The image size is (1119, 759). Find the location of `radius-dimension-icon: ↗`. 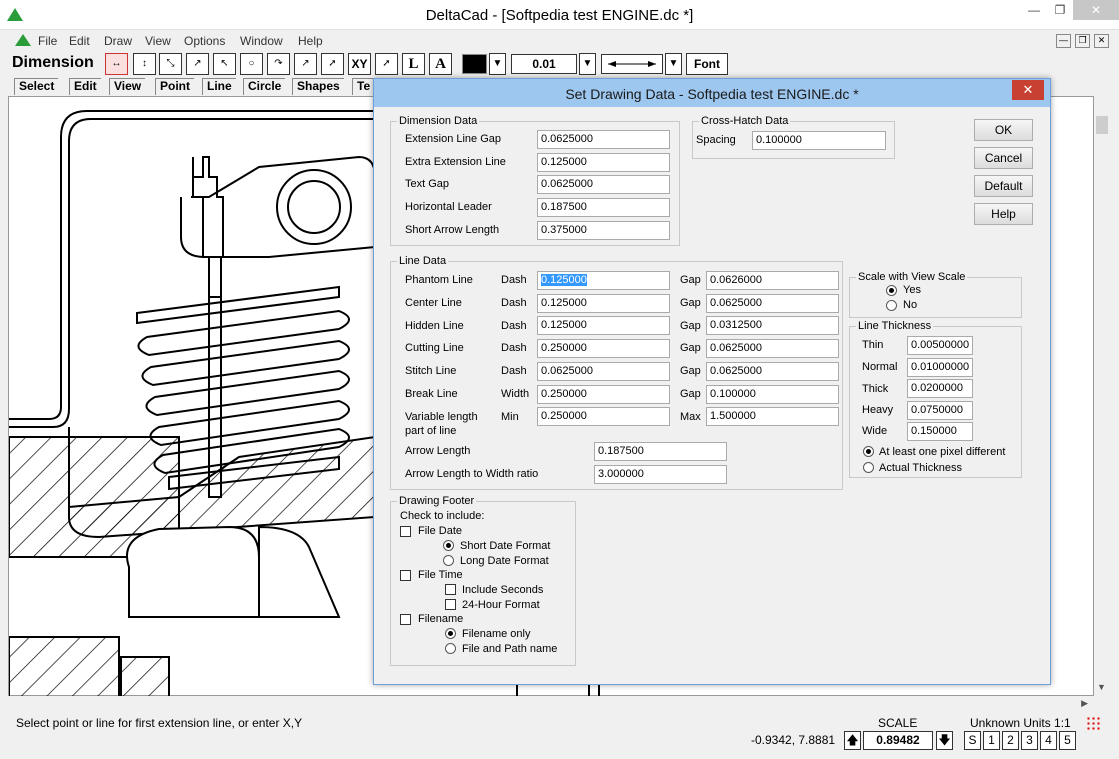

radius-dimension-icon: ↗ is located at coordinates (305, 64).